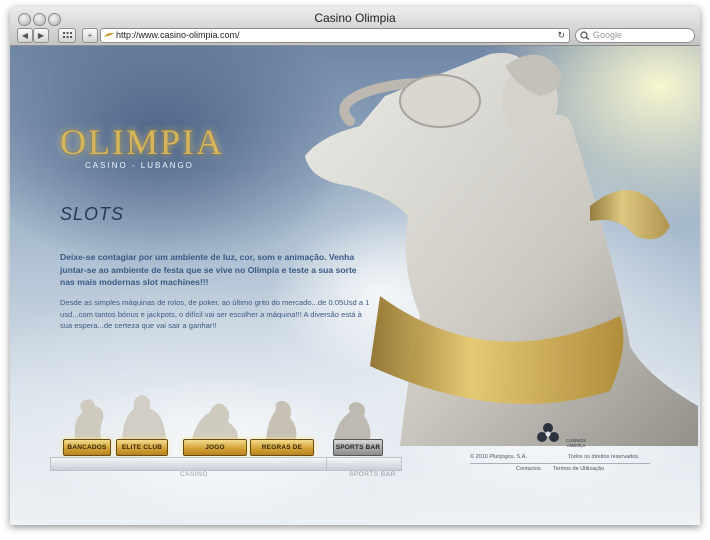  I want to click on nav-bancados-button: BANCADOS, so click(87, 447).